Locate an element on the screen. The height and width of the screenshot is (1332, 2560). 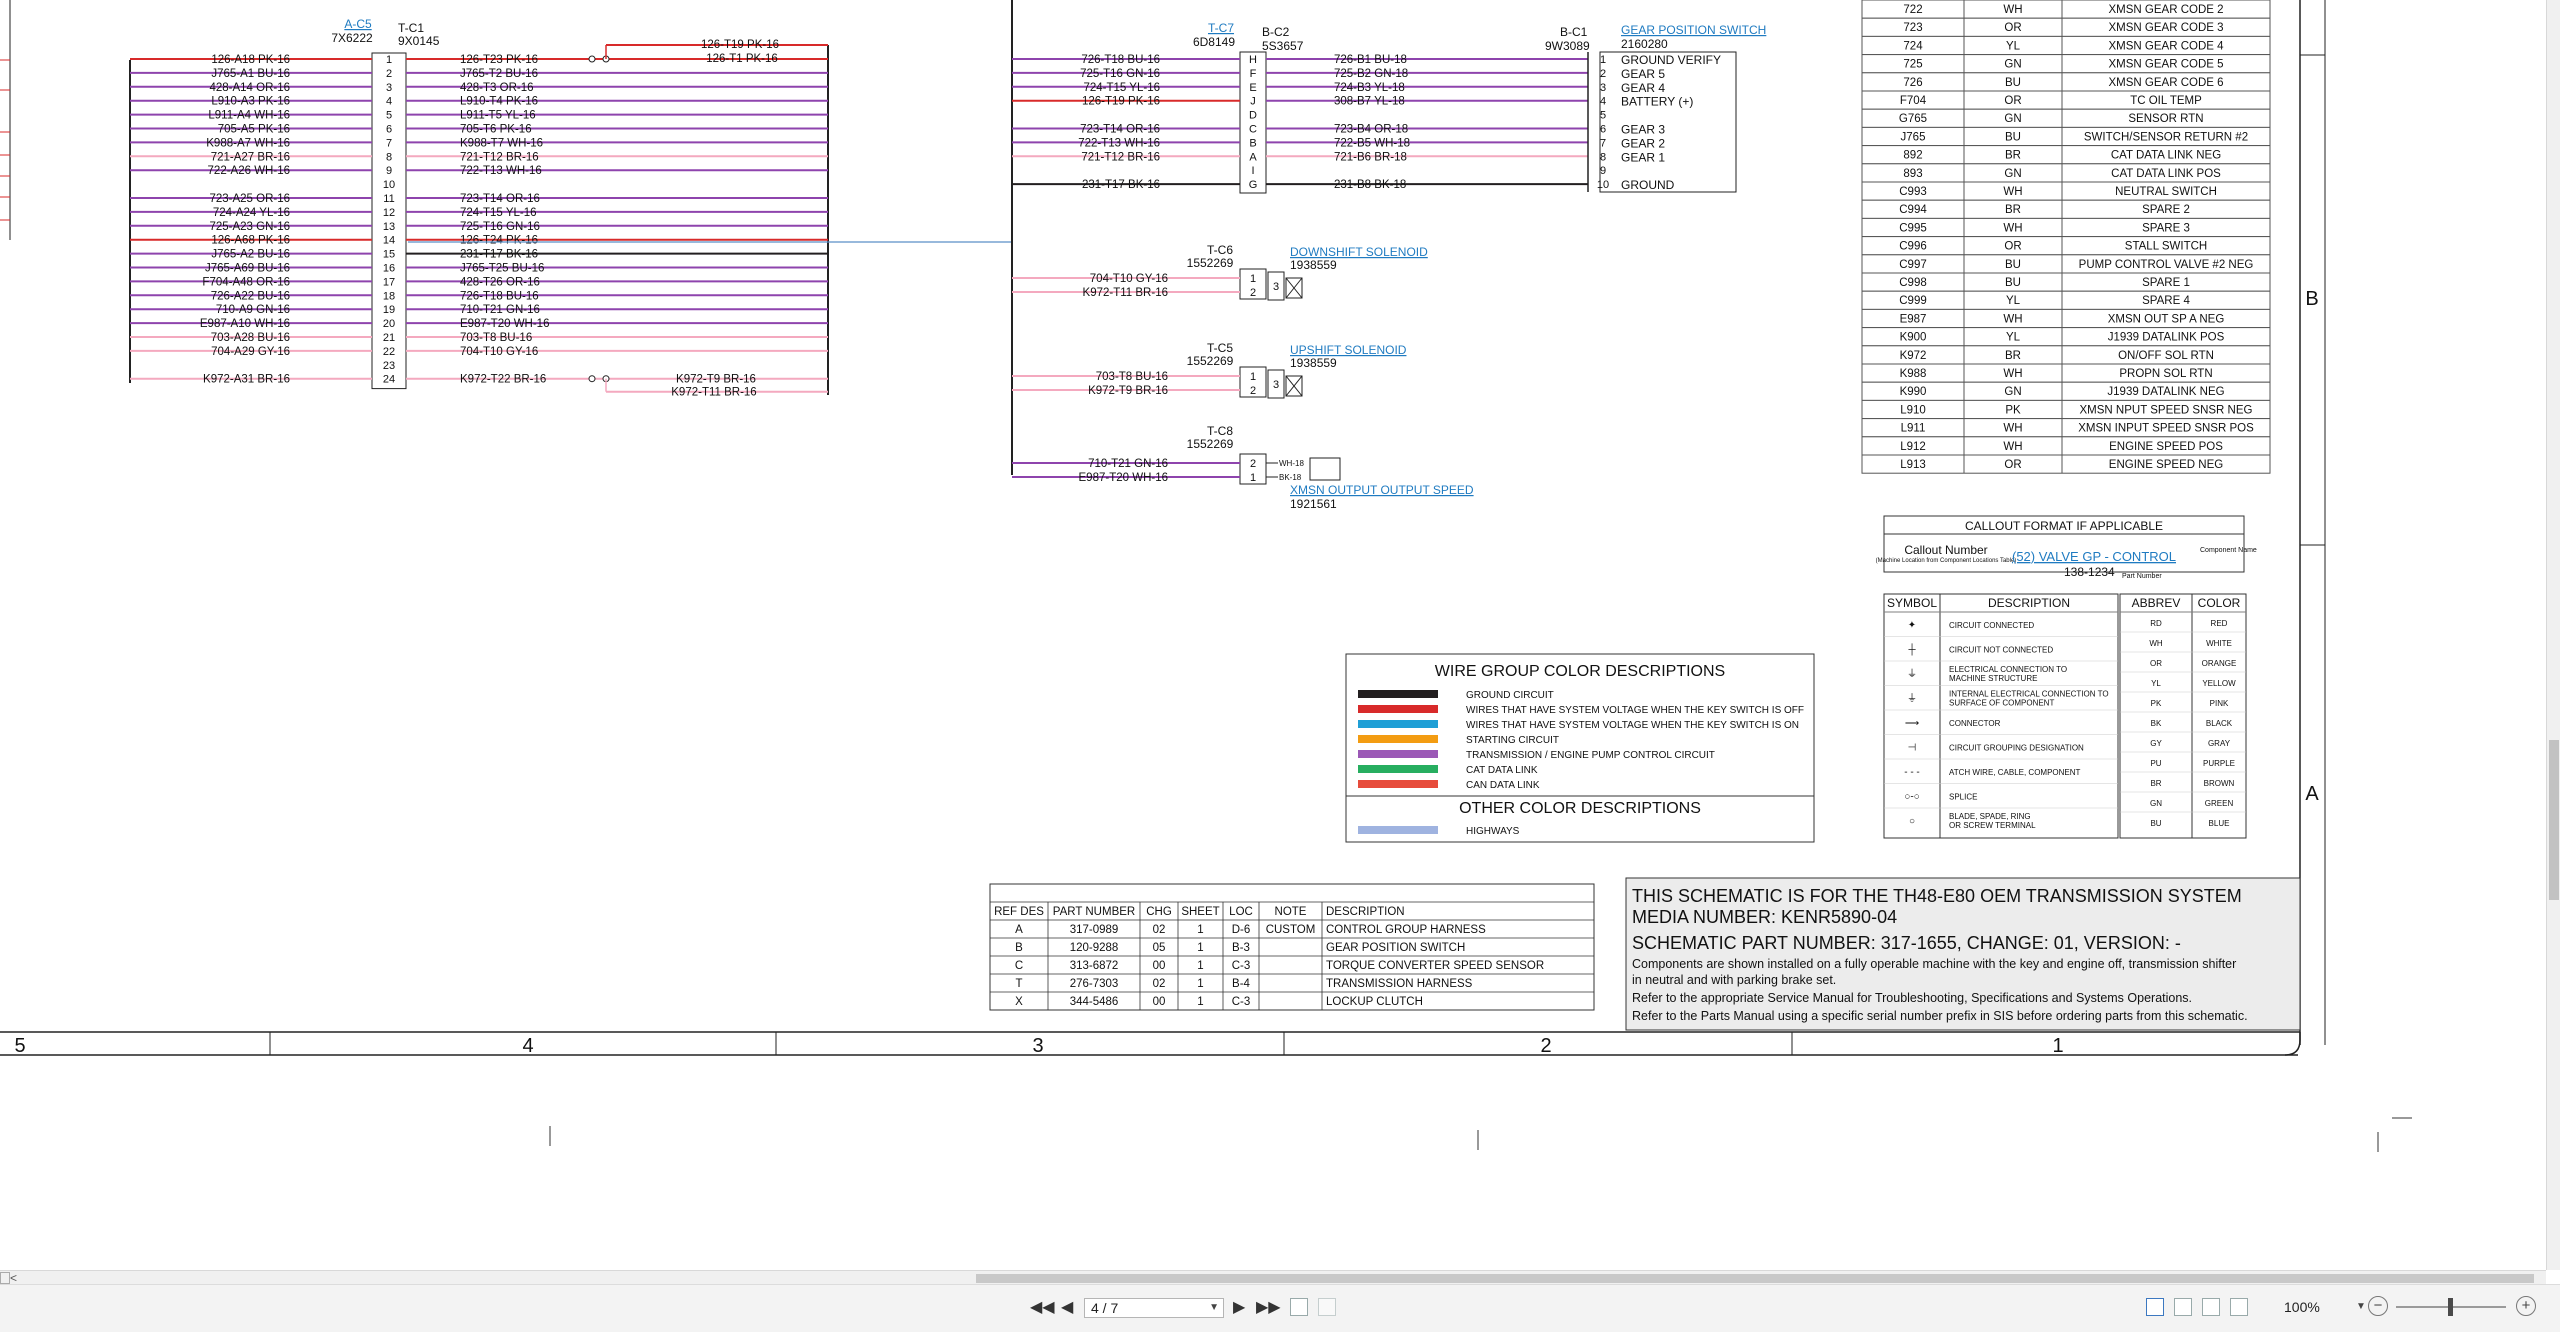
abbrev-code: RD is located at coordinates (2156, 623).